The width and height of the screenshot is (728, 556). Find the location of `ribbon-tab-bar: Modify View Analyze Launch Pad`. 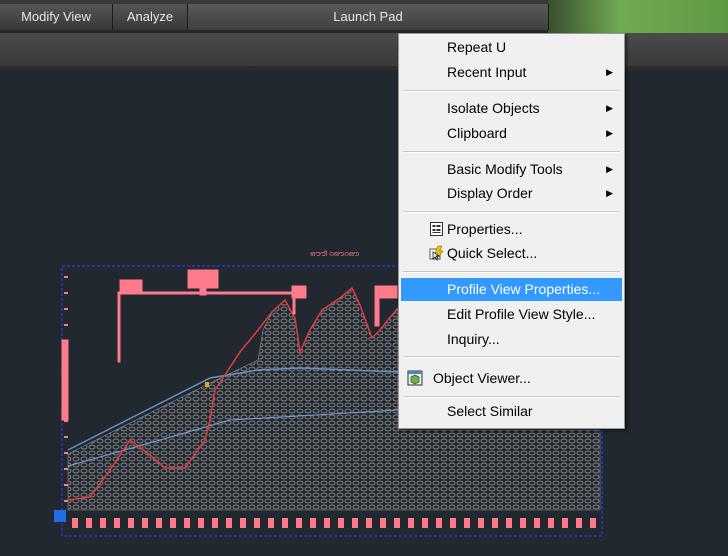

ribbon-tab-bar: Modify View Analyze Launch Pad is located at coordinates (364, 16).